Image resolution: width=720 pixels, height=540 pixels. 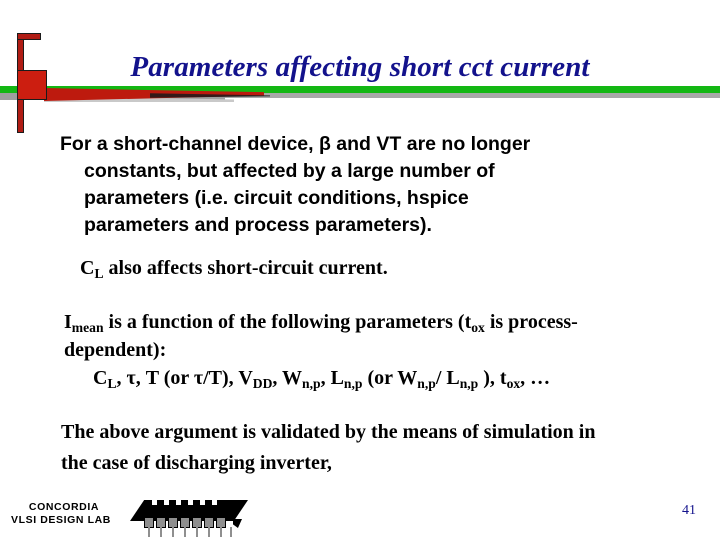 What do you see at coordinates (210, 95) in the screenshot?
I see `decoration-wedge-outline` at bounding box center [210, 95].